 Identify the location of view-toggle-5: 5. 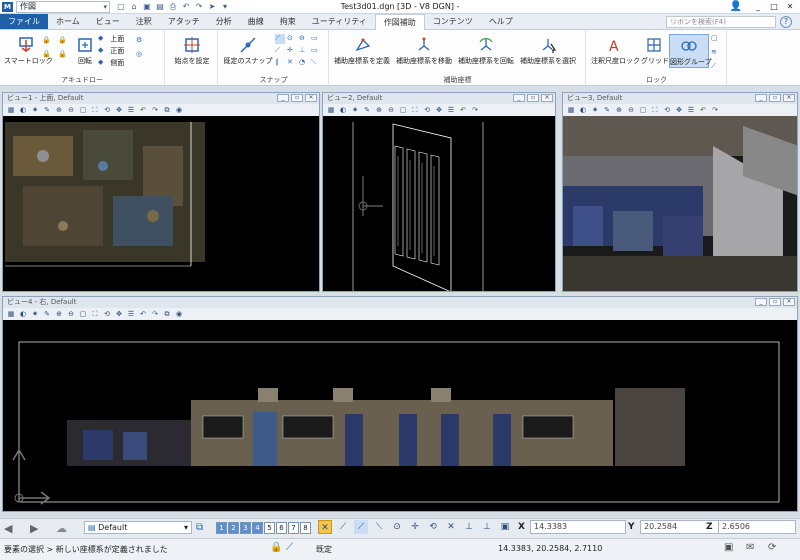
(269, 528).